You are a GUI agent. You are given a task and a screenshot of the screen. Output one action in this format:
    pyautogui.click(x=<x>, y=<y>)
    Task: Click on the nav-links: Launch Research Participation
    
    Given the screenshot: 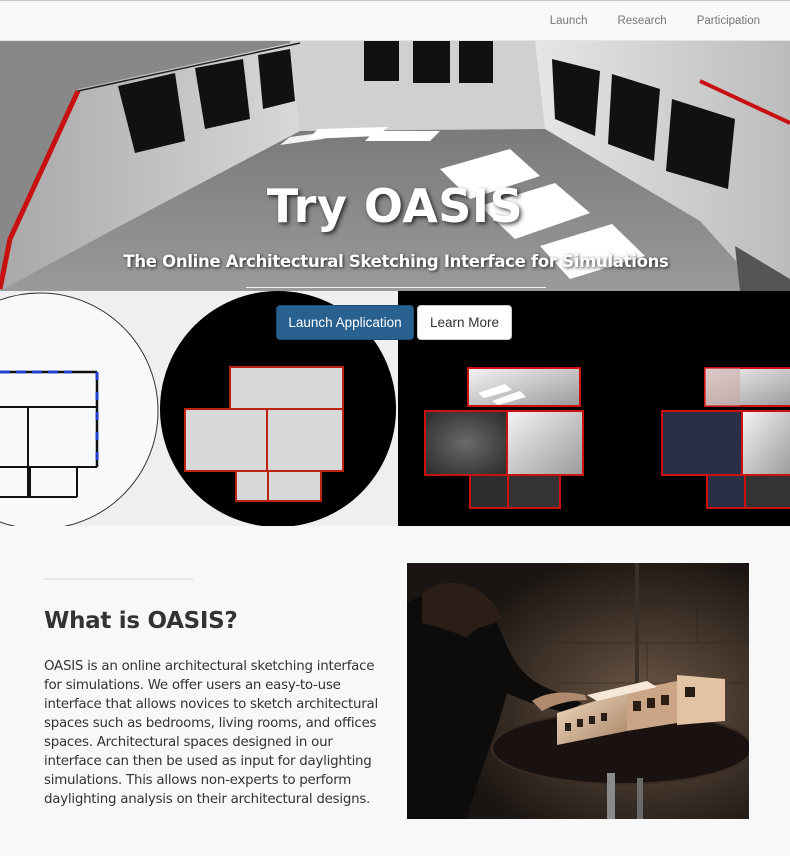 What is the action you would take?
    pyautogui.click(x=640, y=21)
    